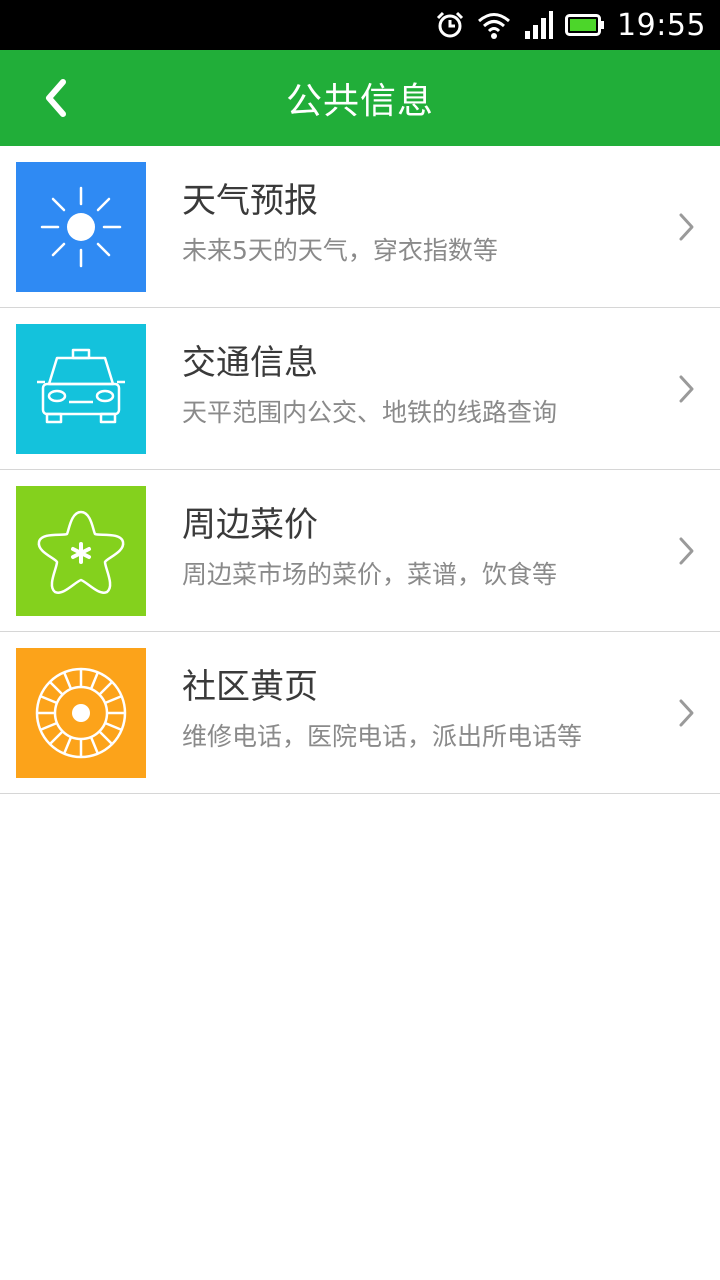  Describe the element at coordinates (661, 25) in the screenshot. I see `status-time: 19:55` at that location.